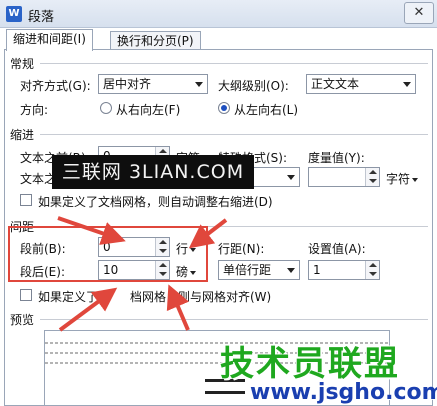 The height and width of the screenshot is (406, 437). What do you see at coordinates (225, 392) in the screenshot?
I see `preview-current-line` at bounding box center [225, 392].